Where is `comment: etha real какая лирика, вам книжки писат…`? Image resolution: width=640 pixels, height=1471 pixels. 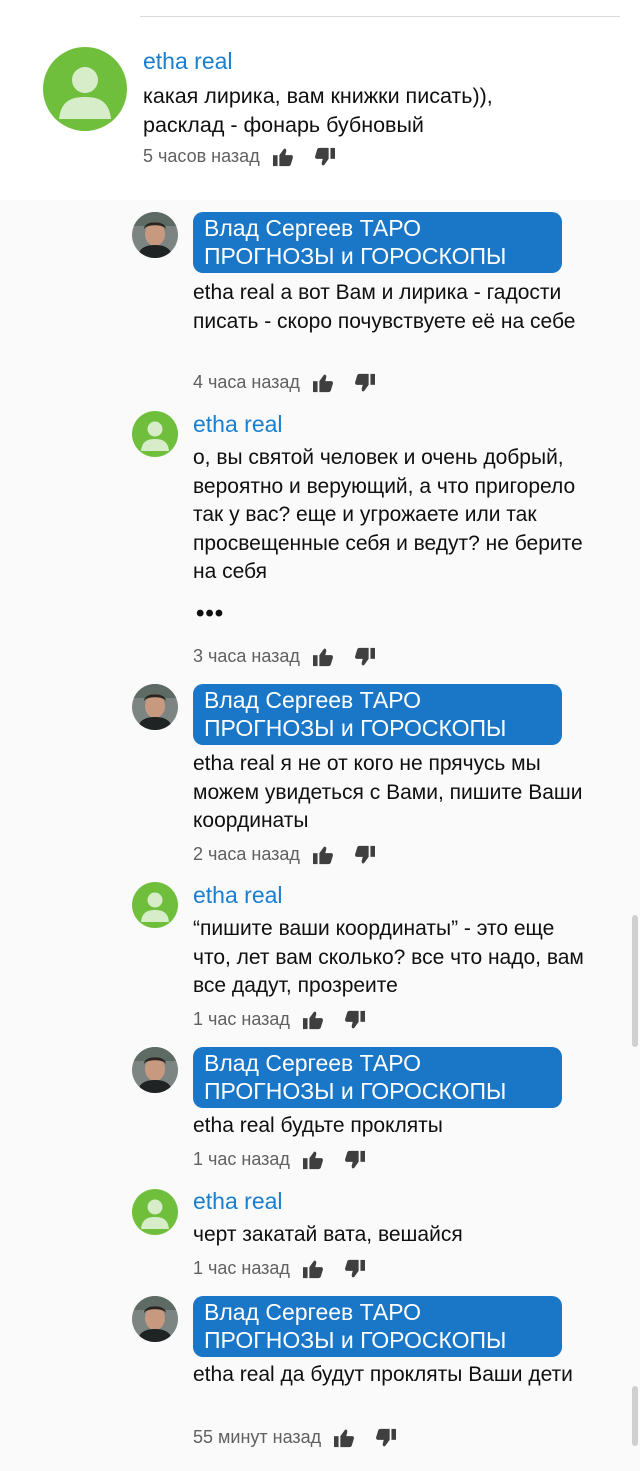 comment: etha real какая лирика, вам книжки писат… is located at coordinates (320, 100).